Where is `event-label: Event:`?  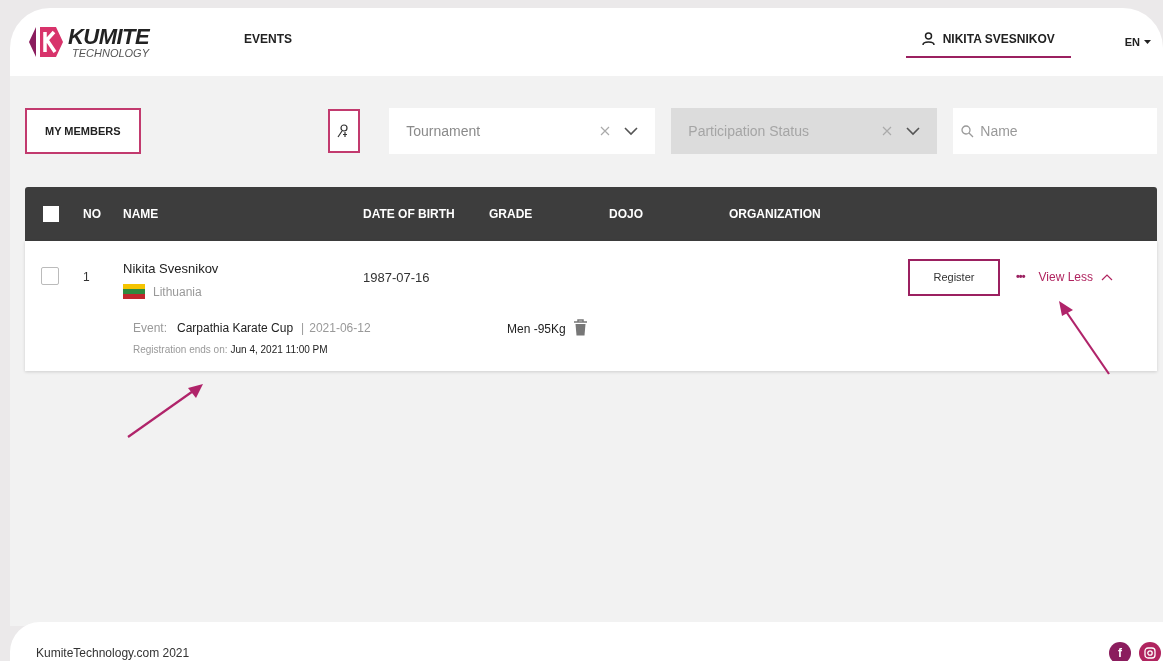 event-label: Event: is located at coordinates (150, 328).